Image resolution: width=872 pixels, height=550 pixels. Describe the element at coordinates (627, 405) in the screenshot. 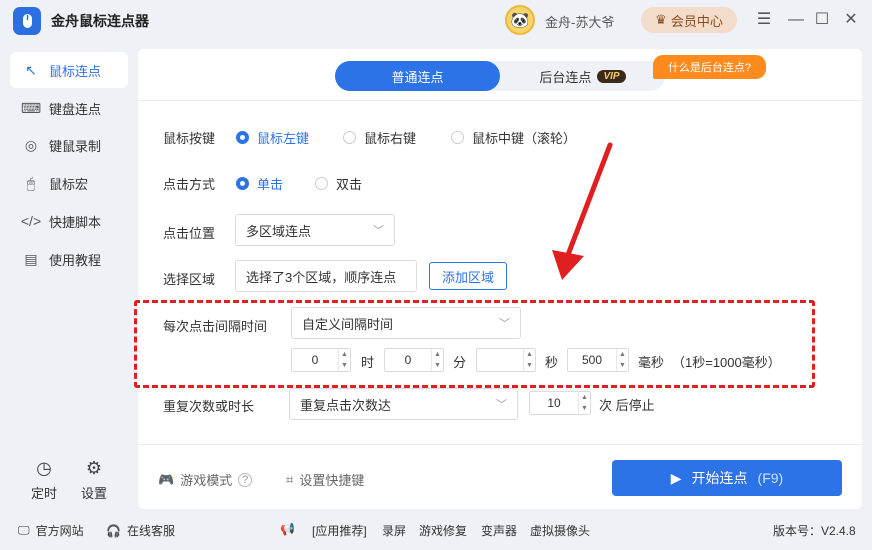

I see `repeat-suffix: 次 后停止` at that location.